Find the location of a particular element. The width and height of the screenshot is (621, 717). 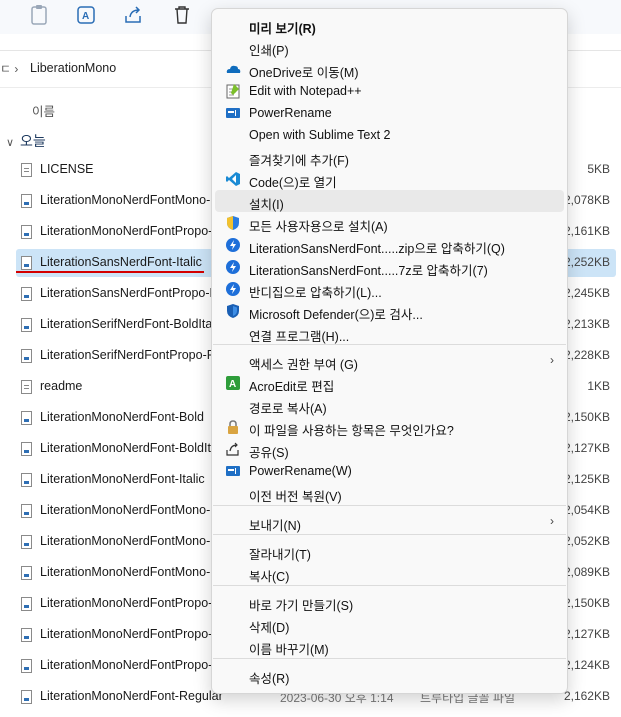

file-name: LiterationMonoNerdFontMono- is located at coordinates (125, 200).